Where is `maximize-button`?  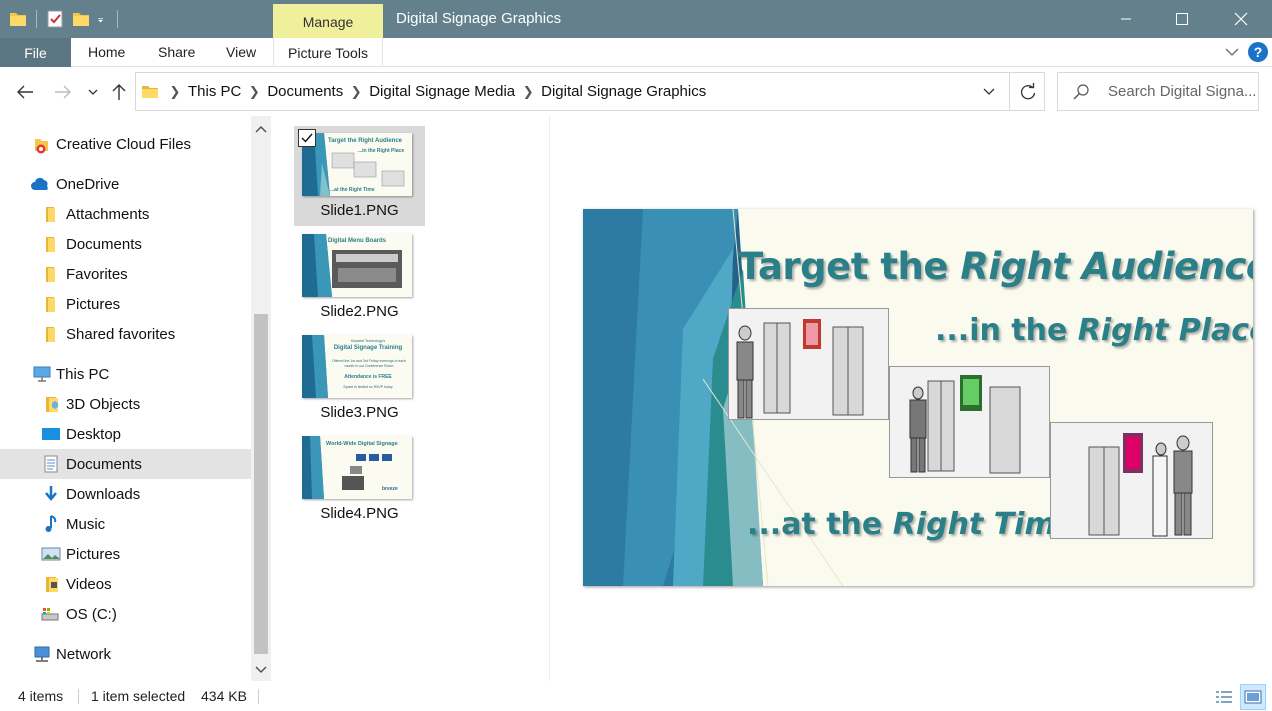
maximize-button is located at coordinates (1182, 19).